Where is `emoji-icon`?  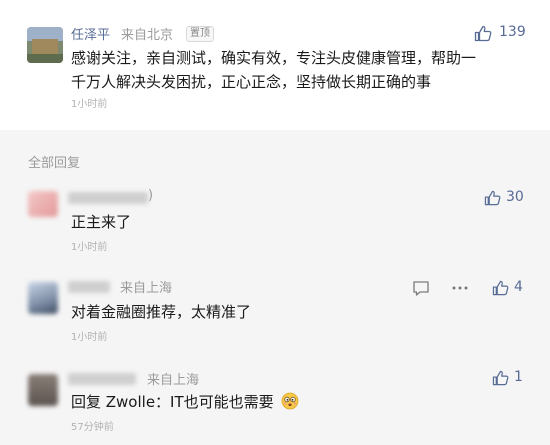
emoji-icon is located at coordinates (290, 401).